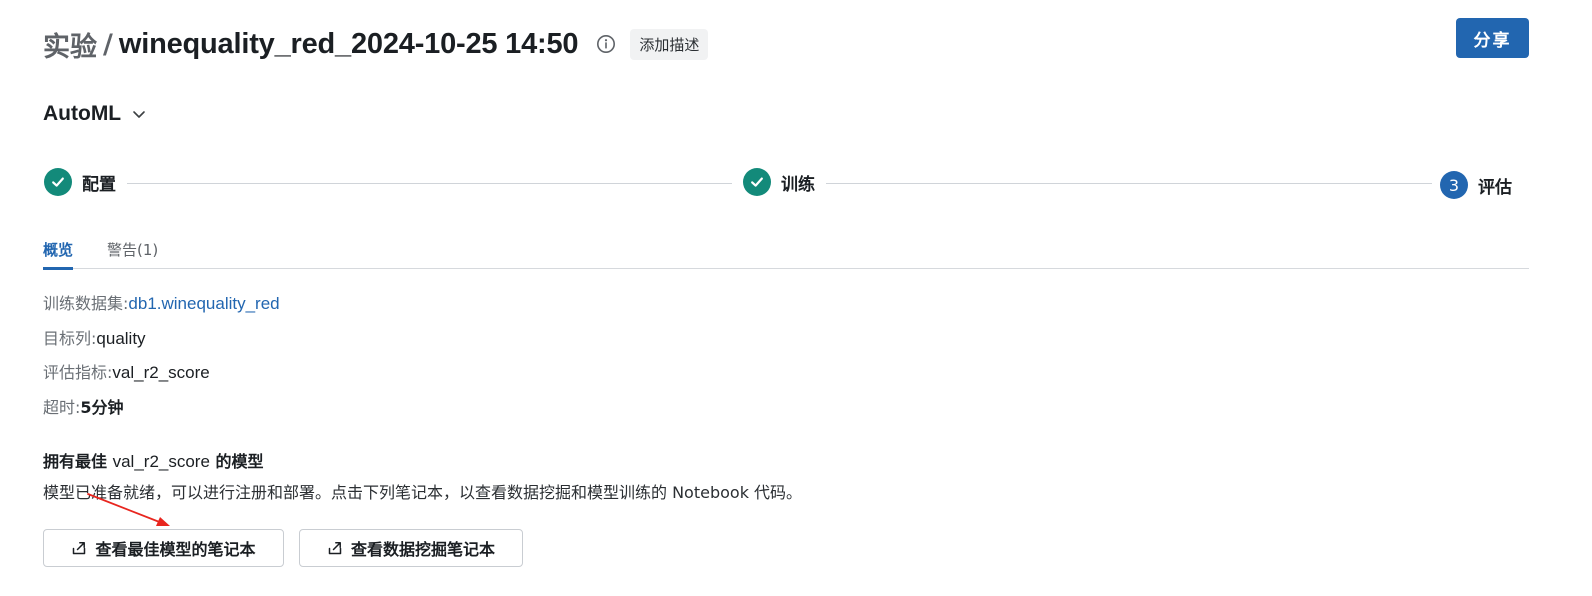  Describe the element at coordinates (203, 304) in the screenshot. I see `dataset-link: db1.winequality_red` at that location.